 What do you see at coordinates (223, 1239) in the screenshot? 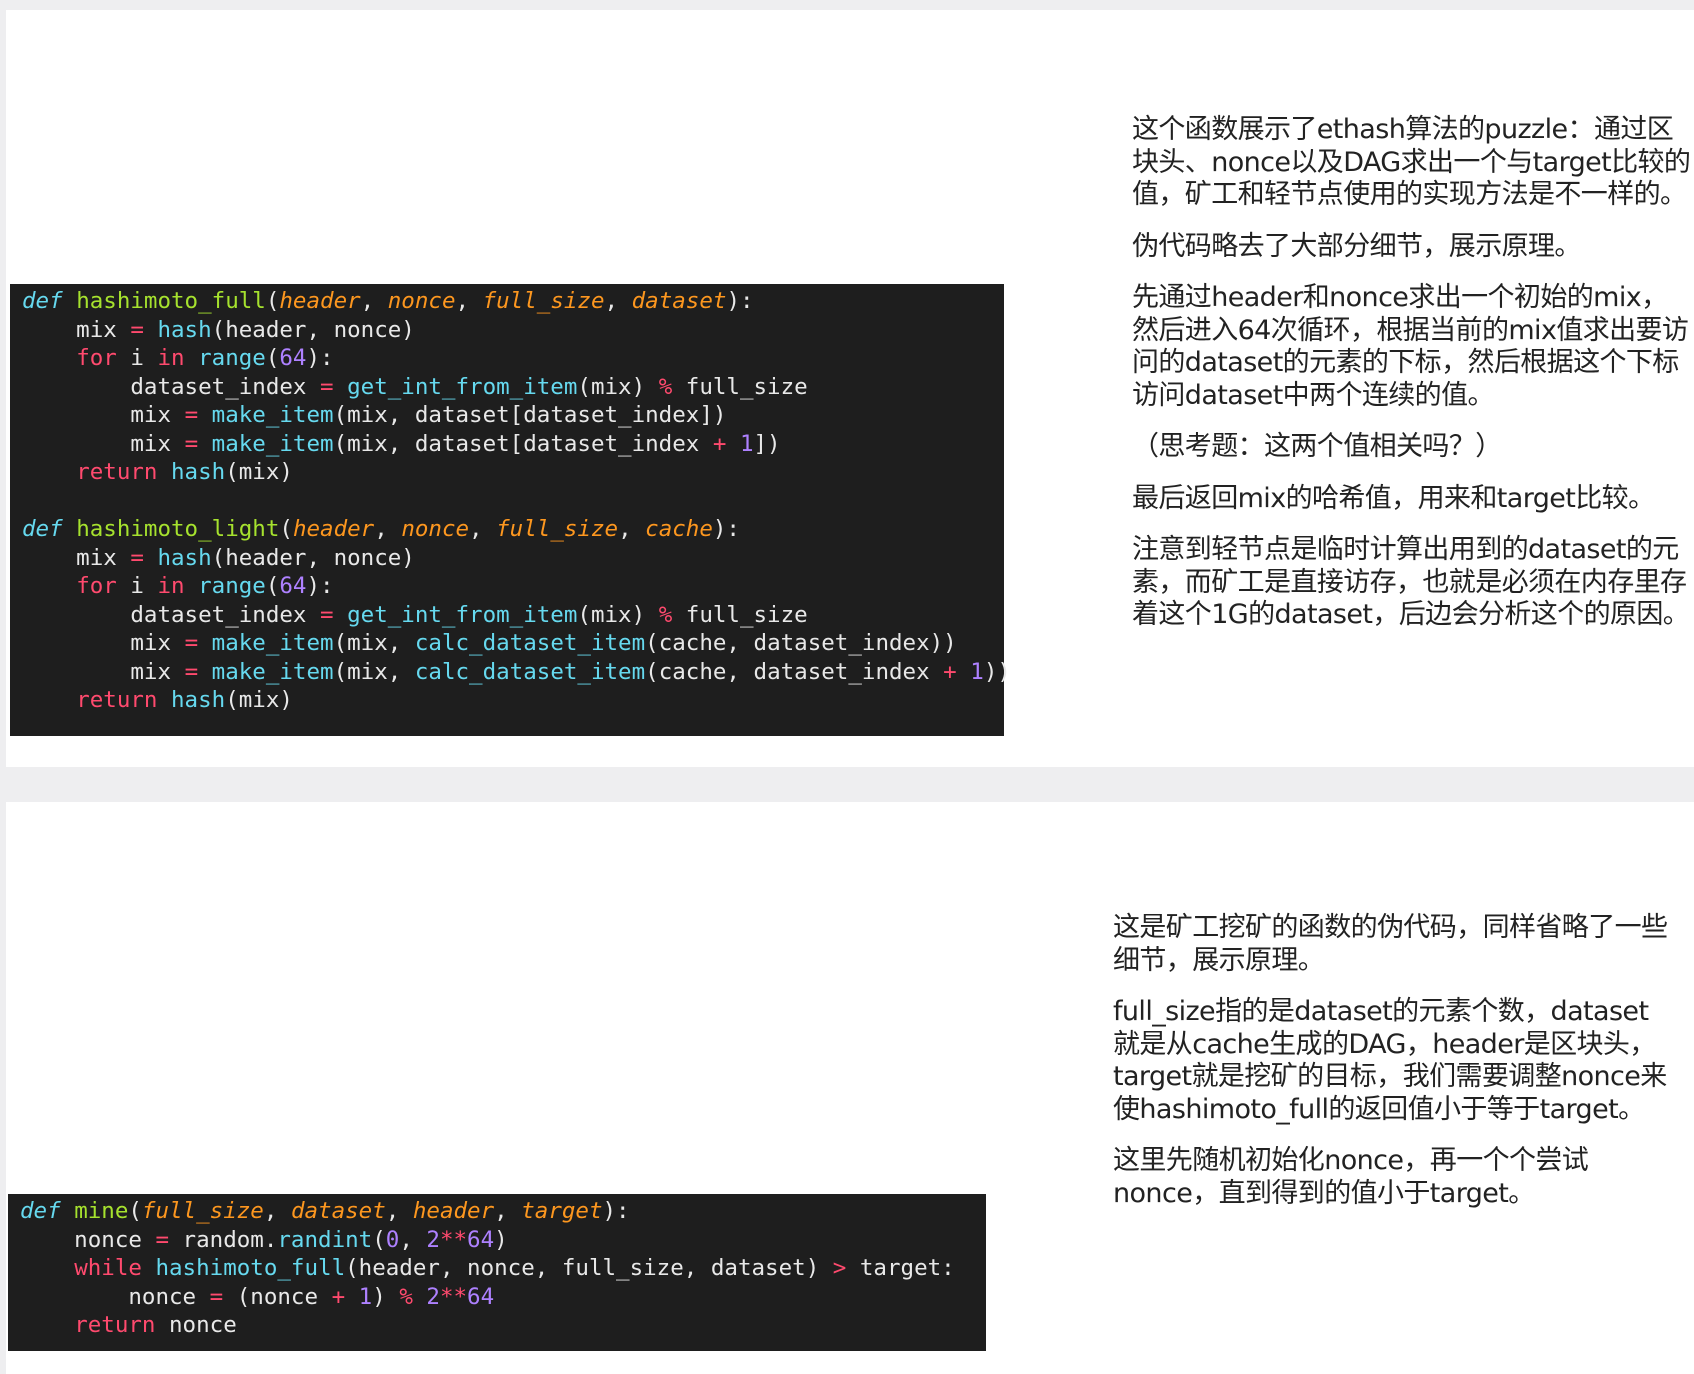
I see `code-token: random.` at bounding box center [223, 1239].